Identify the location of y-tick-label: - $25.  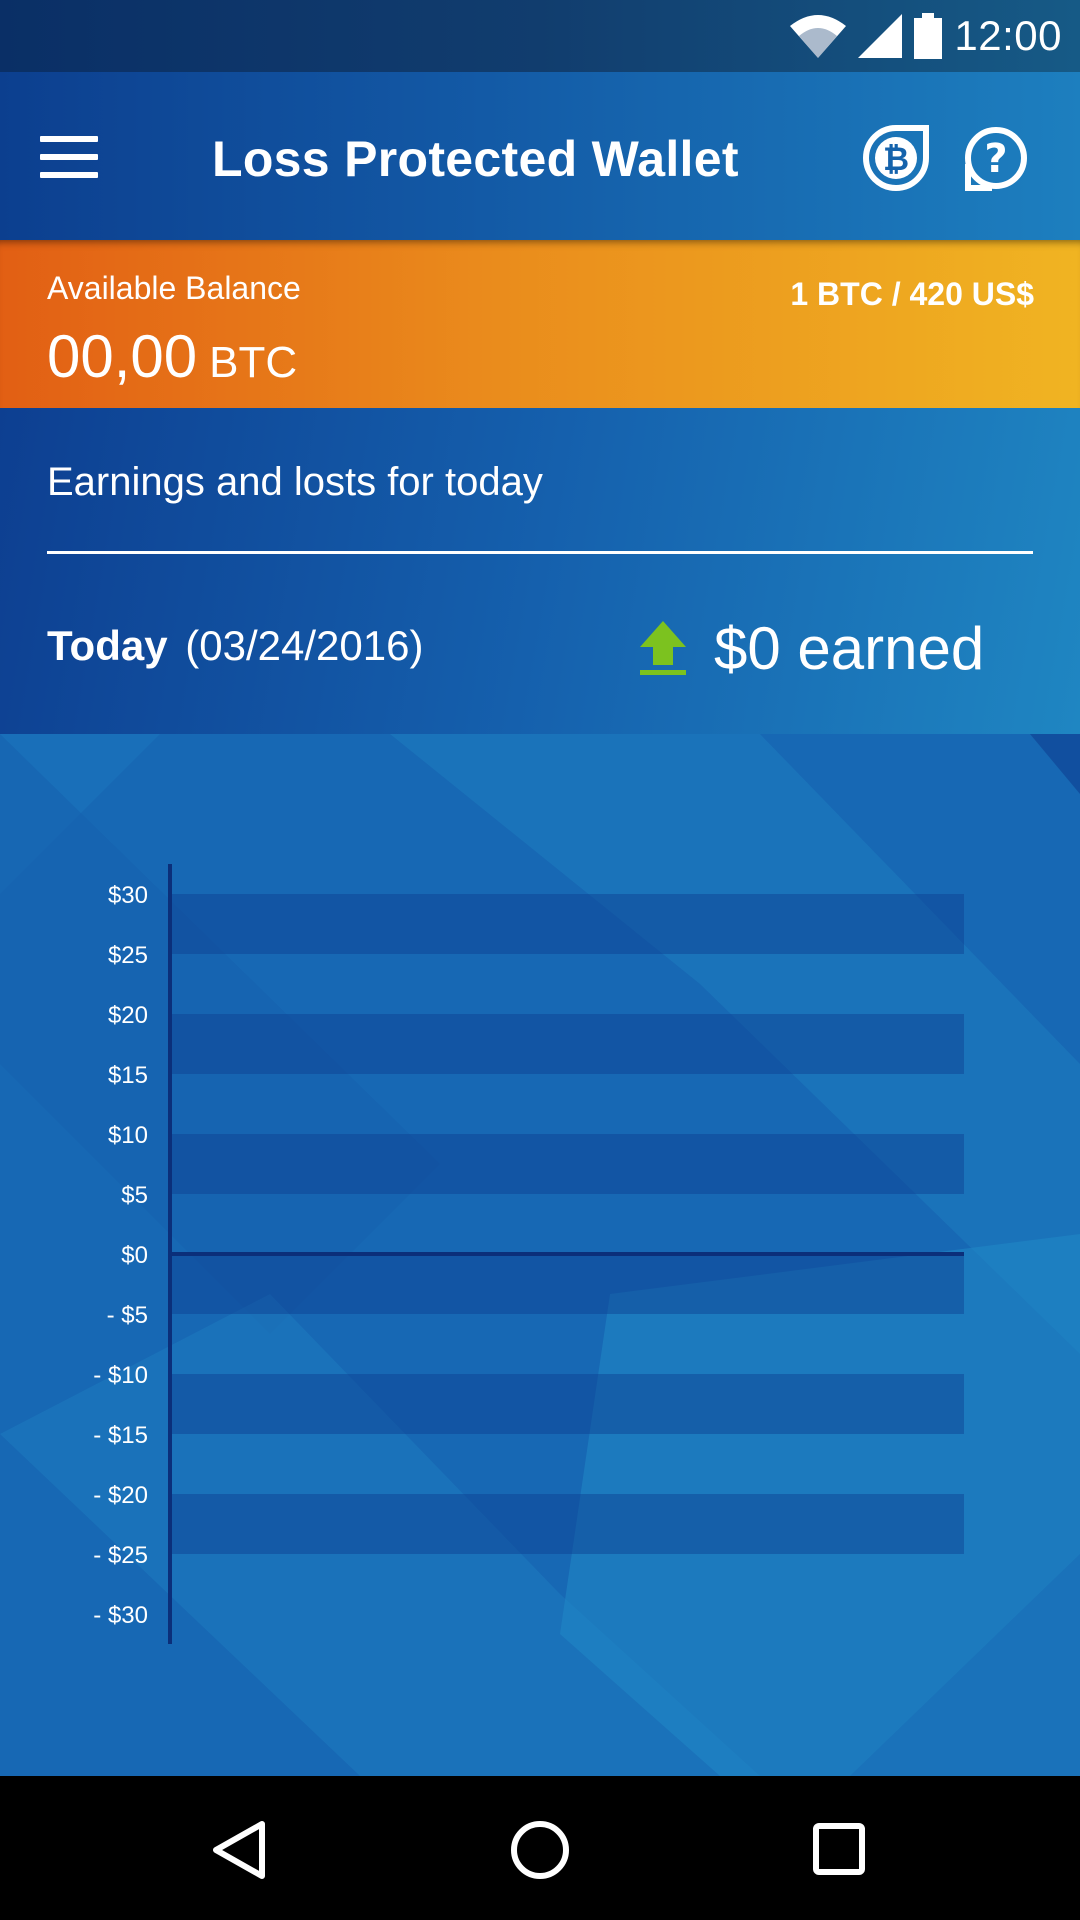
(120, 1555).